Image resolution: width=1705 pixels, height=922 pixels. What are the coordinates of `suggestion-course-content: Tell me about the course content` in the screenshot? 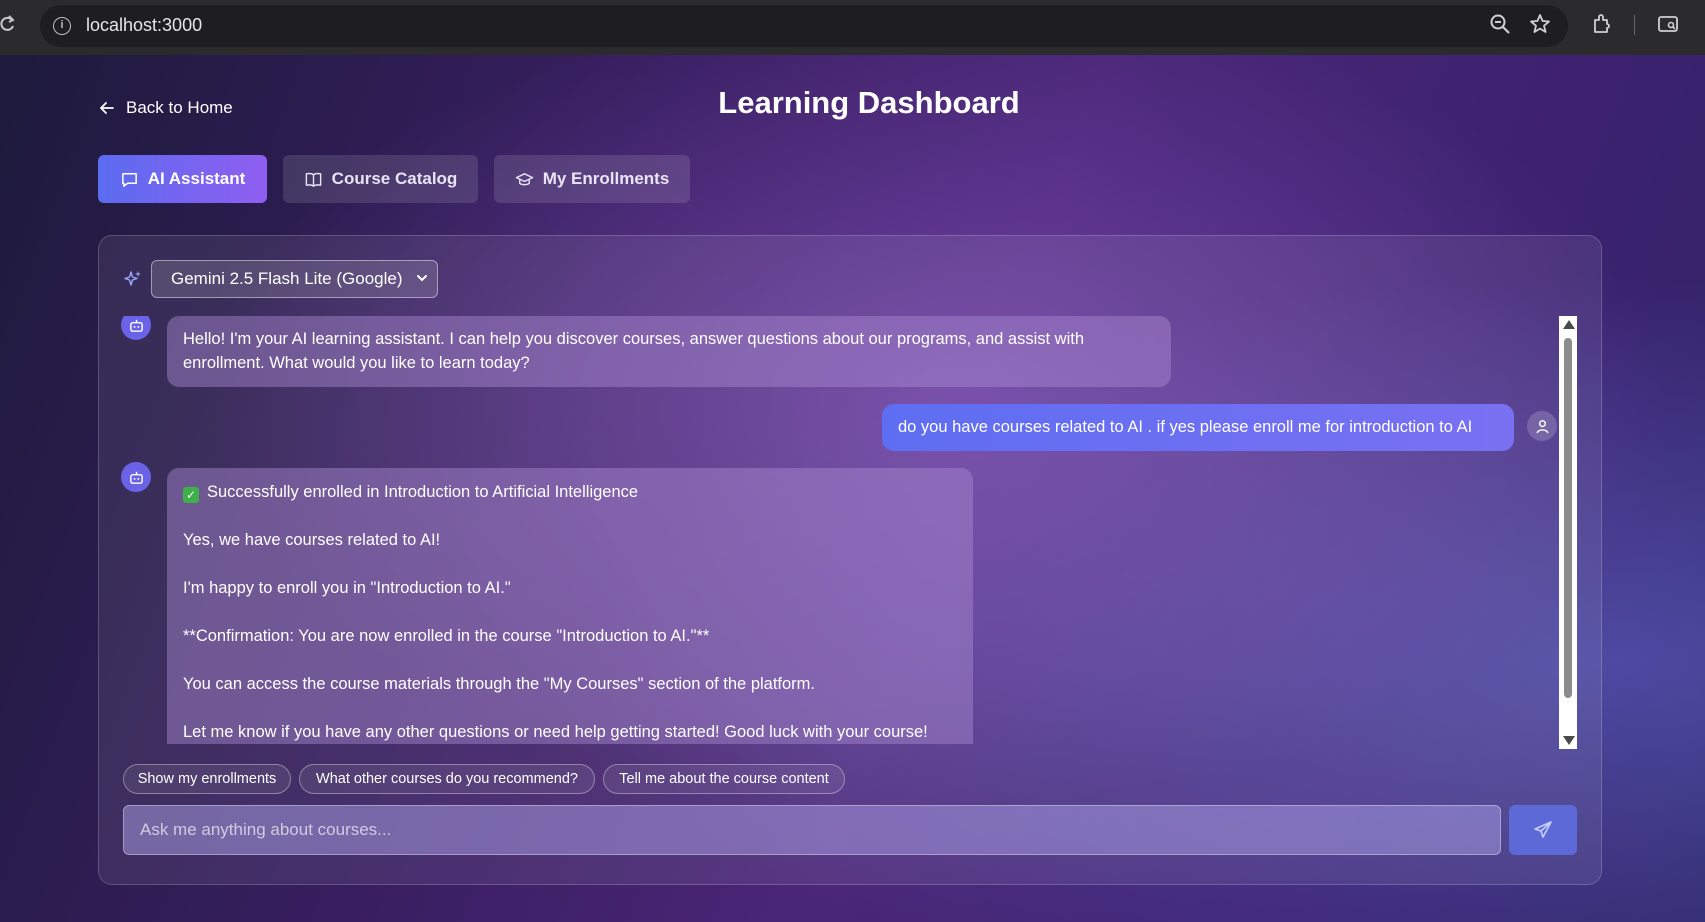 It's located at (724, 779).